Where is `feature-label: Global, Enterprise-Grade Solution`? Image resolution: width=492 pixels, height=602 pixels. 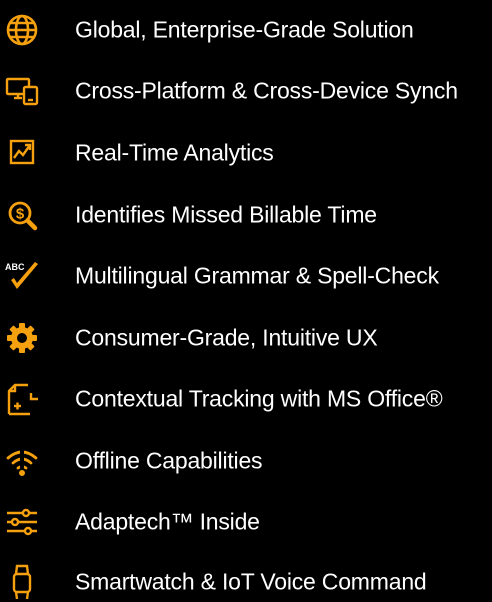 feature-label: Global, Enterprise-Grade Solution is located at coordinates (244, 29).